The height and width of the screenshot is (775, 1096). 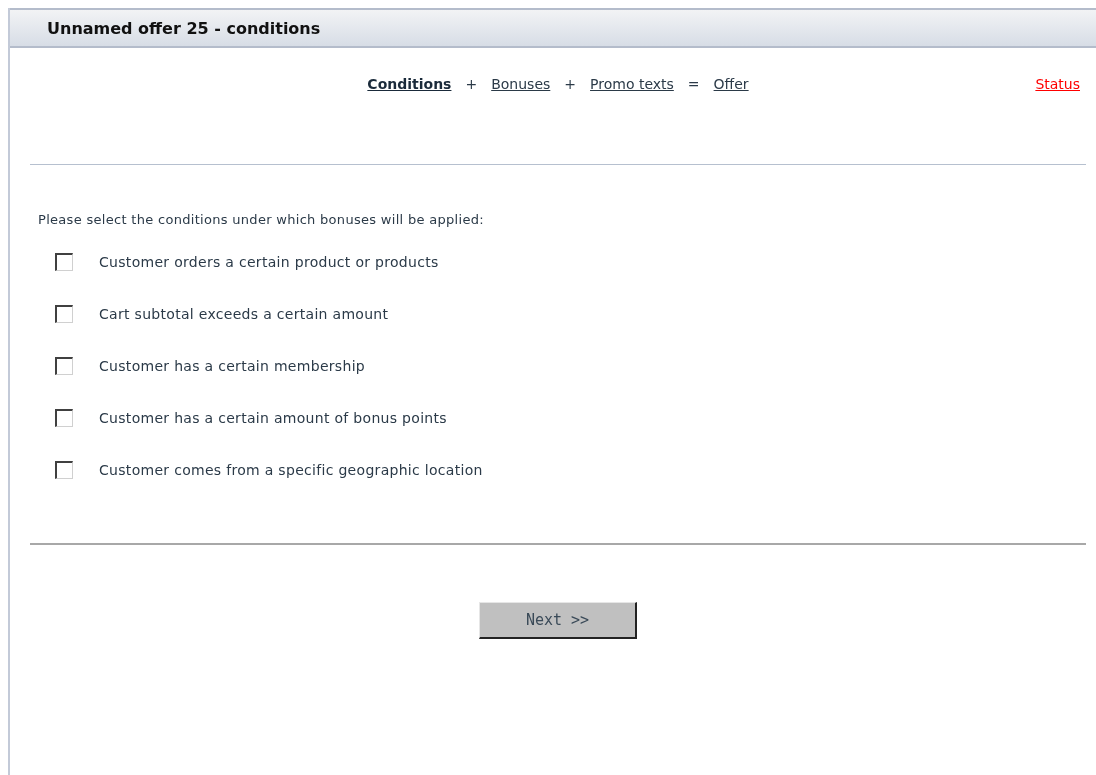 I want to click on status-link: Status, so click(x=1057, y=84).